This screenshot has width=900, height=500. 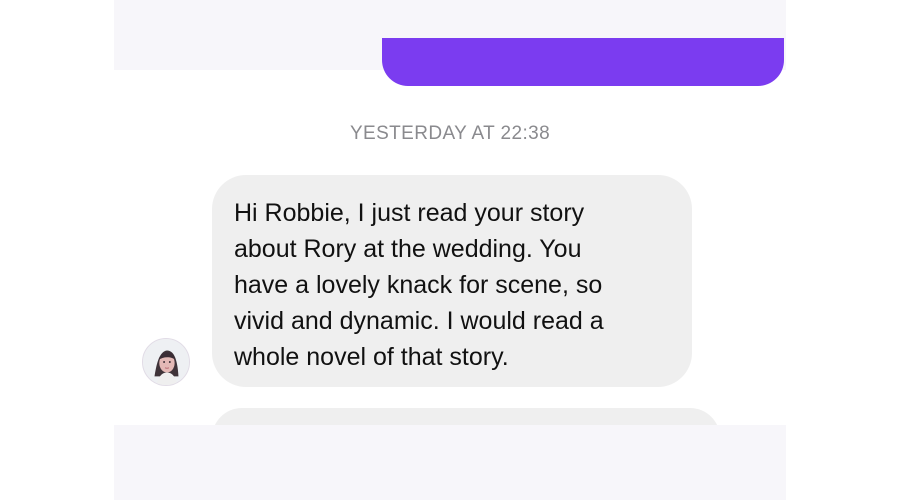 What do you see at coordinates (583, 62) in the screenshot?
I see `sent-message-bubble` at bounding box center [583, 62].